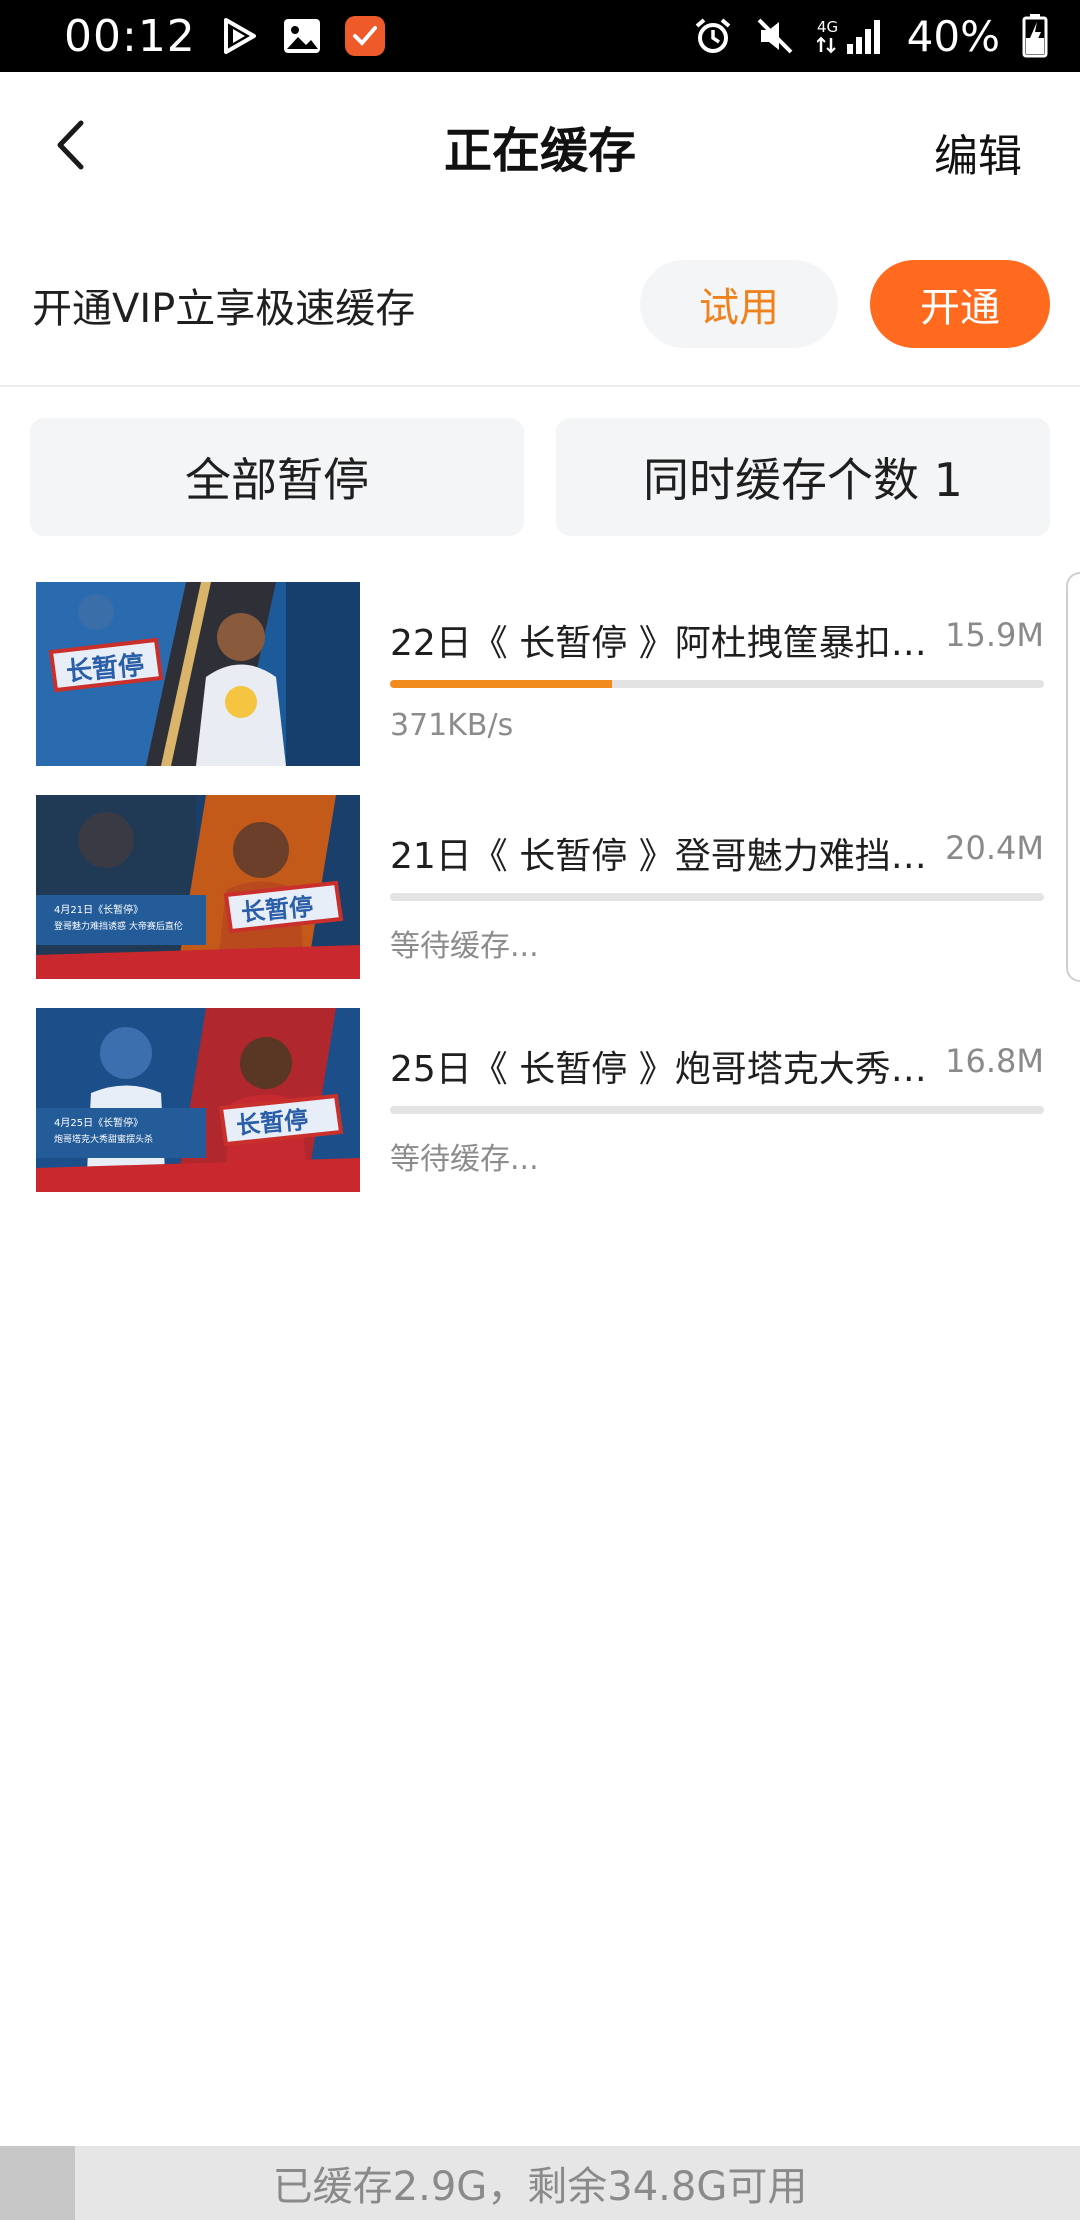  I want to click on svg-text: 4月21日《长暂停》, so click(98, 909).